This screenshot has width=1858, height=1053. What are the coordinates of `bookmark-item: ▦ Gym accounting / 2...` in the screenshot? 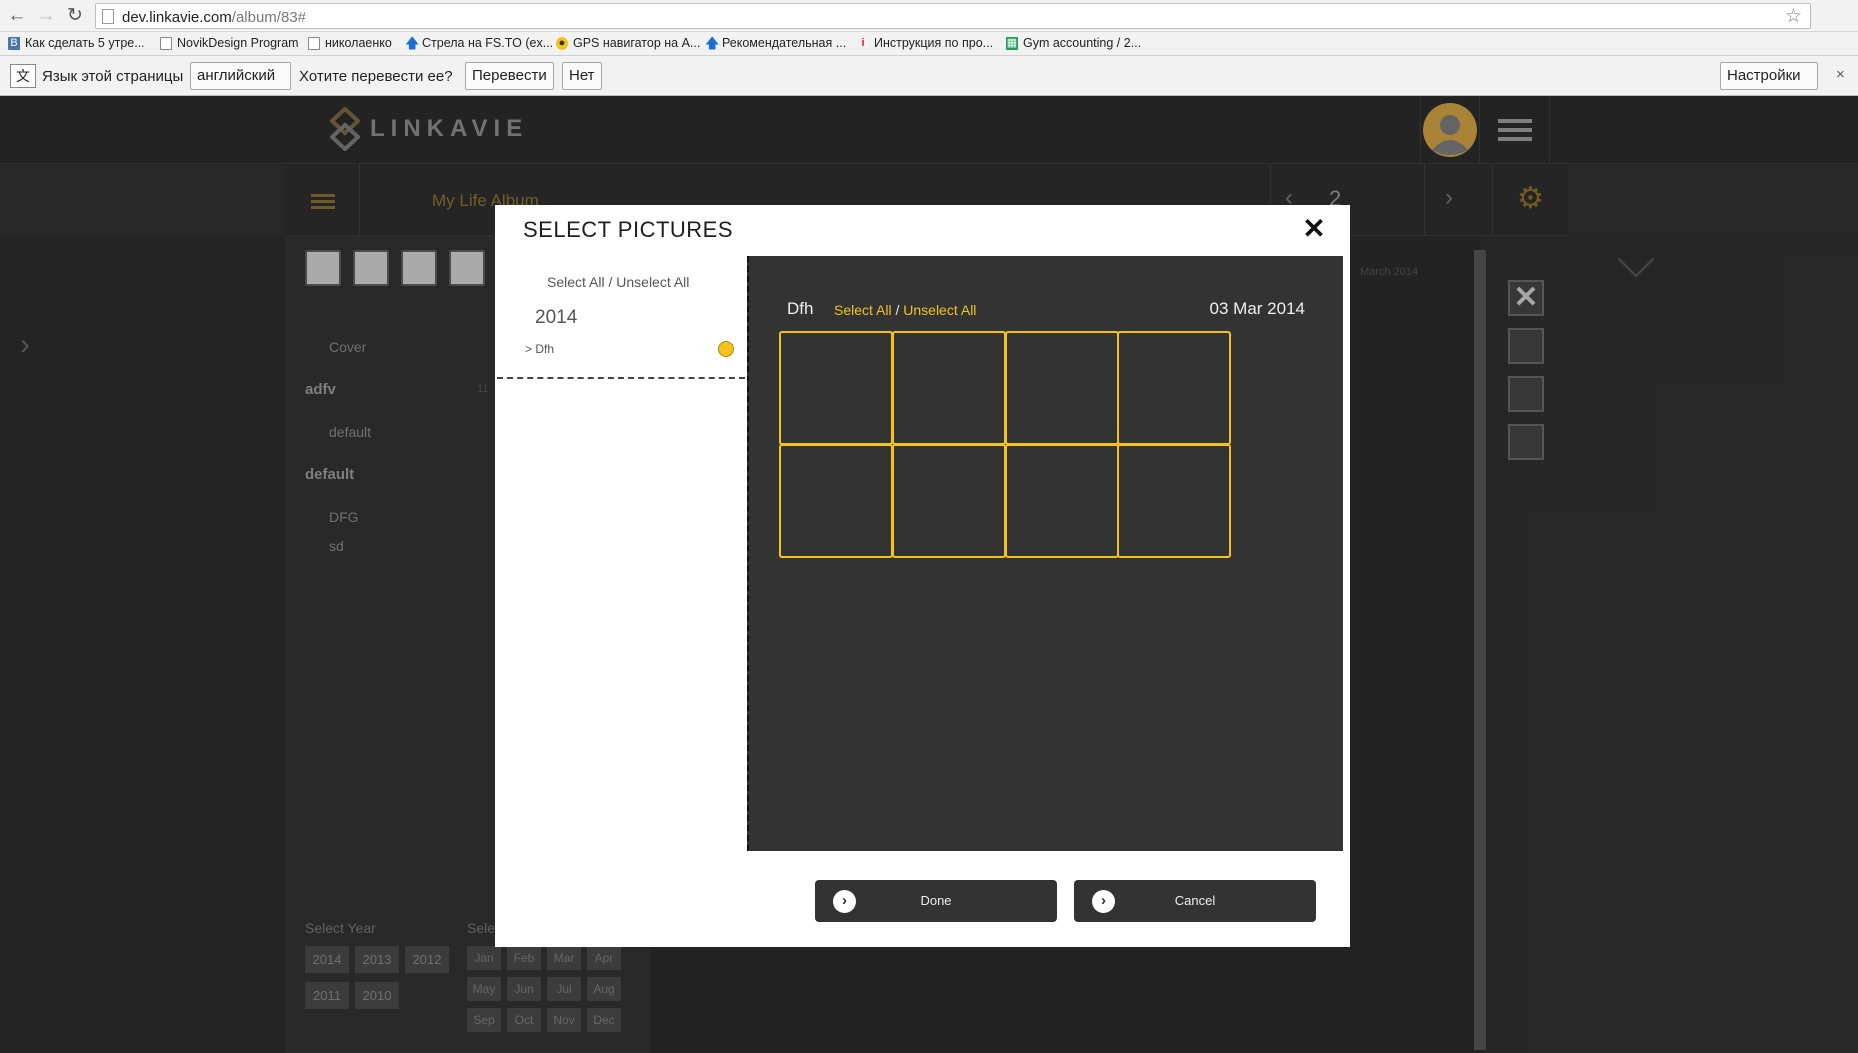 It's located at (1073, 43).